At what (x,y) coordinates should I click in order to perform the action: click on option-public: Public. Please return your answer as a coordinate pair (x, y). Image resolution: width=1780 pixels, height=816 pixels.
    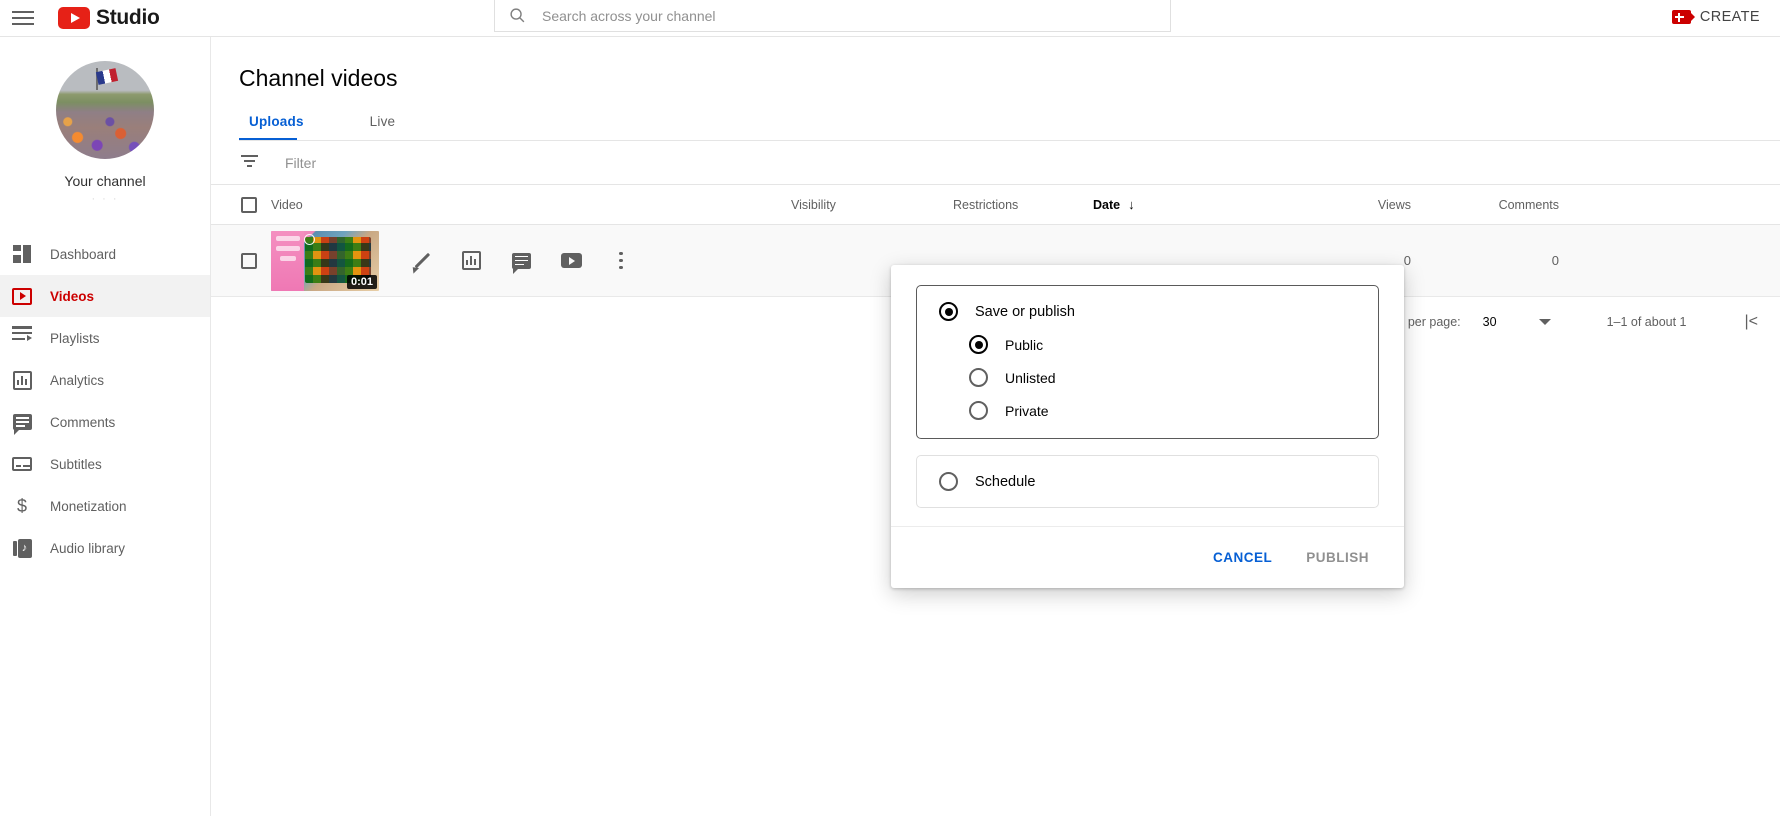
    Looking at the image, I should click on (1147, 344).